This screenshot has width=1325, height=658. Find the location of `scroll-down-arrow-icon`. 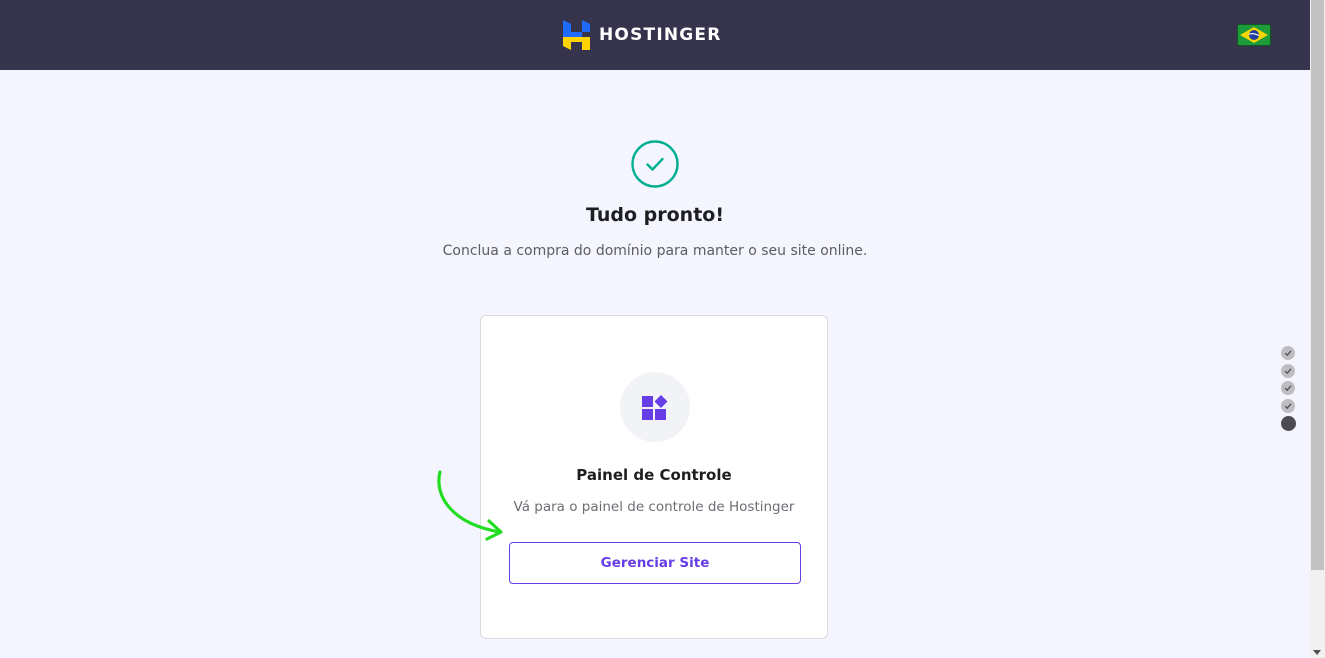

scroll-down-arrow-icon is located at coordinates (1317, 652).